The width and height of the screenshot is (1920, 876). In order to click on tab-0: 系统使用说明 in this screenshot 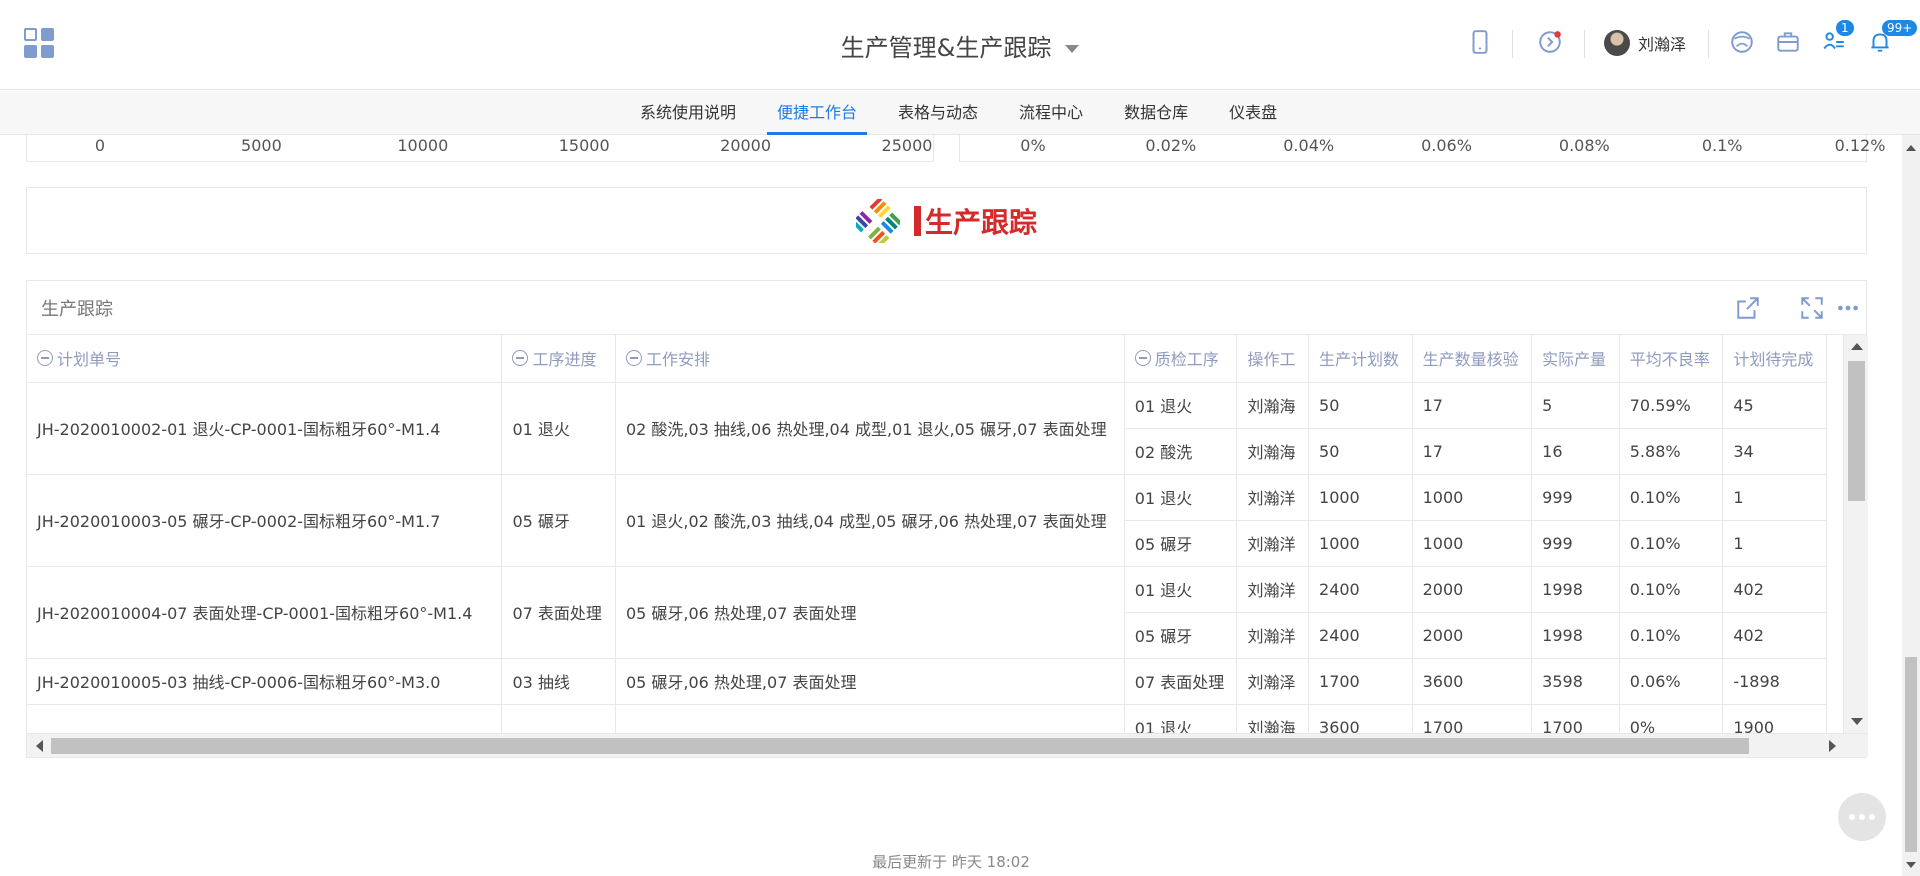, I will do `click(688, 113)`.